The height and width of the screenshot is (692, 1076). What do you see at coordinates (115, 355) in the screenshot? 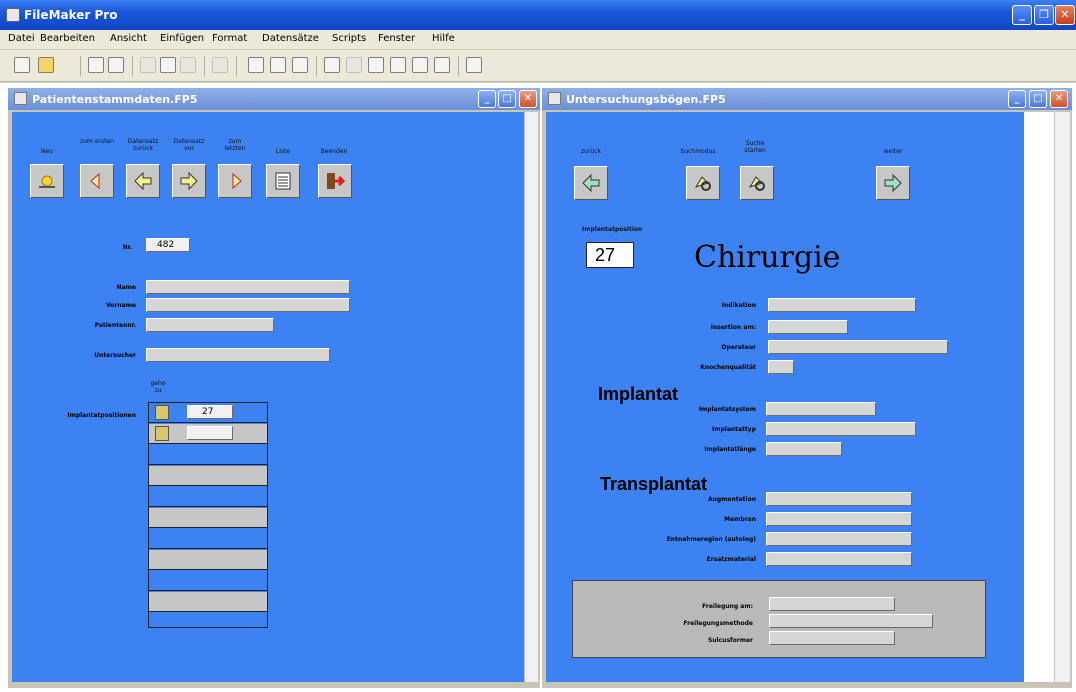
I see `untersucher-label: Untersucher` at bounding box center [115, 355].